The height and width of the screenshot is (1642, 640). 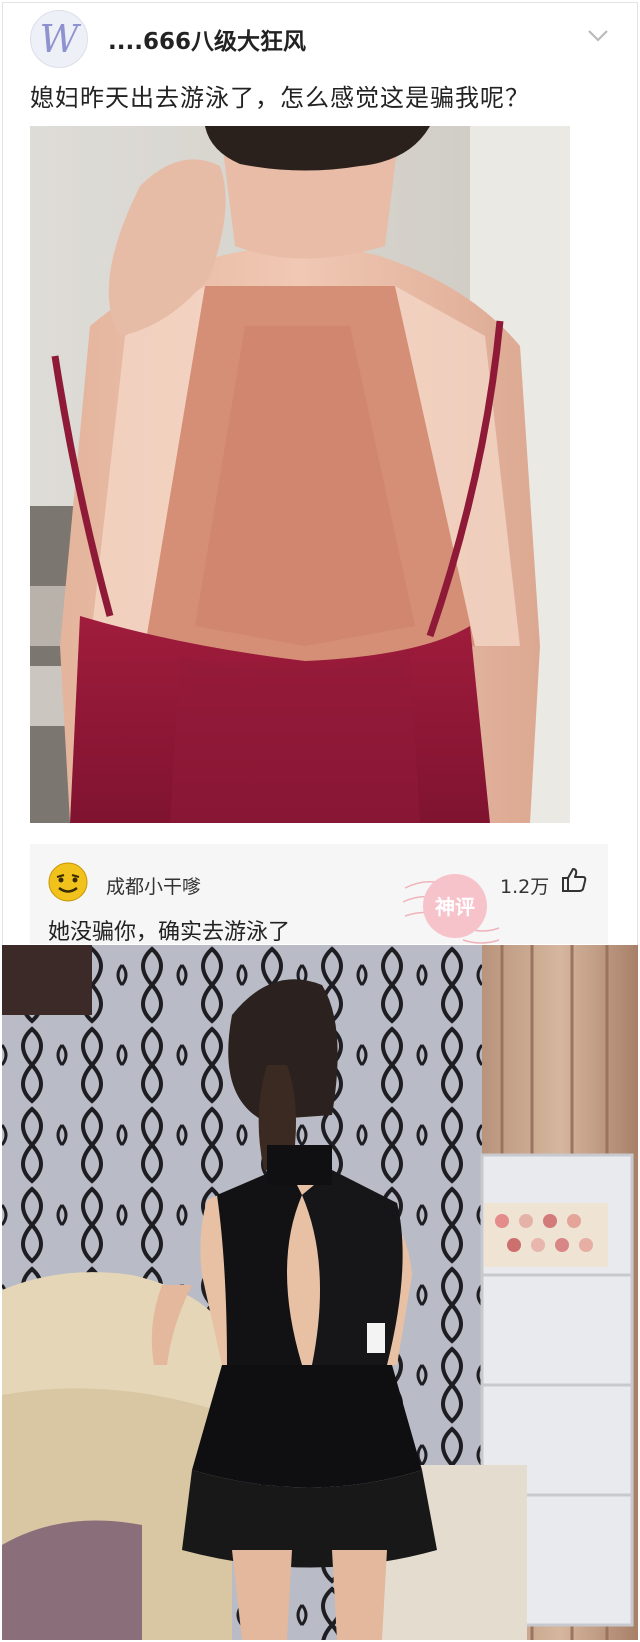 I want to click on comment-username: 成都小干嗲, so click(x=153, y=885).